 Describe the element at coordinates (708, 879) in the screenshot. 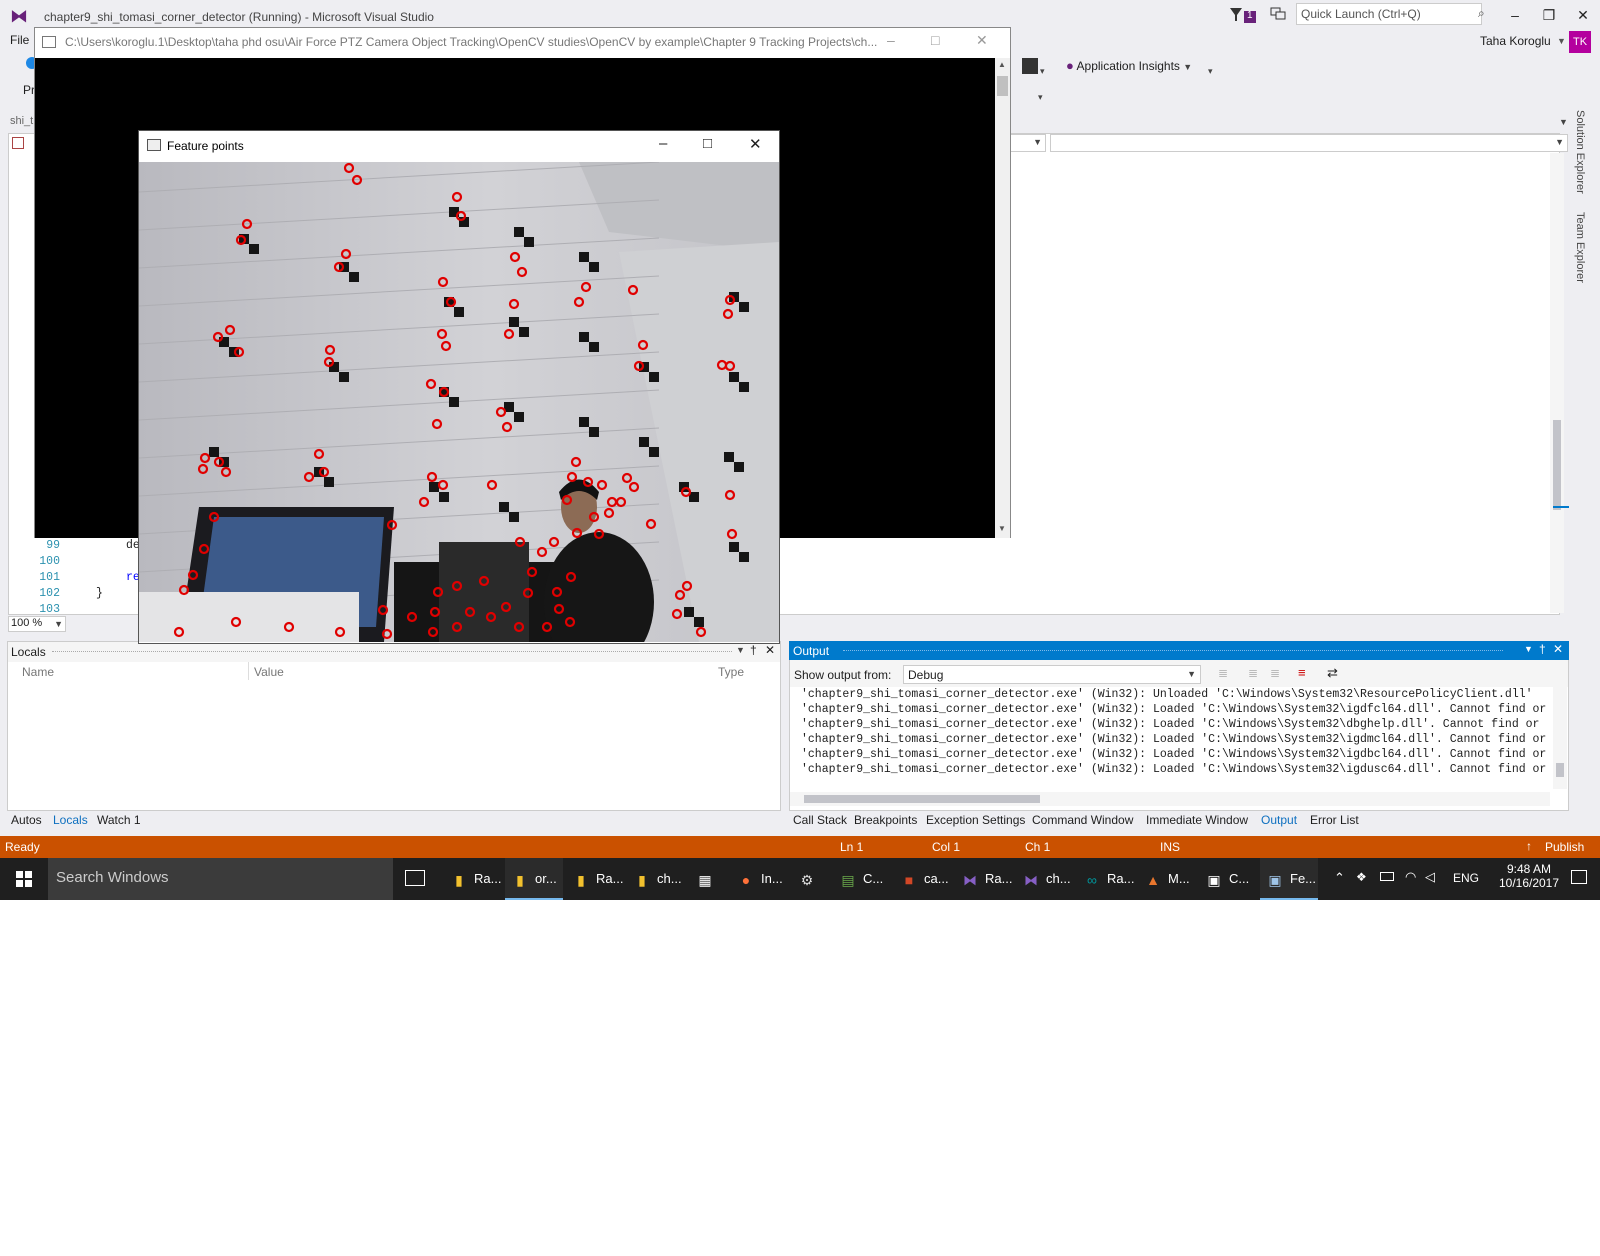

I see `taskbar-app-4: ▦` at that location.